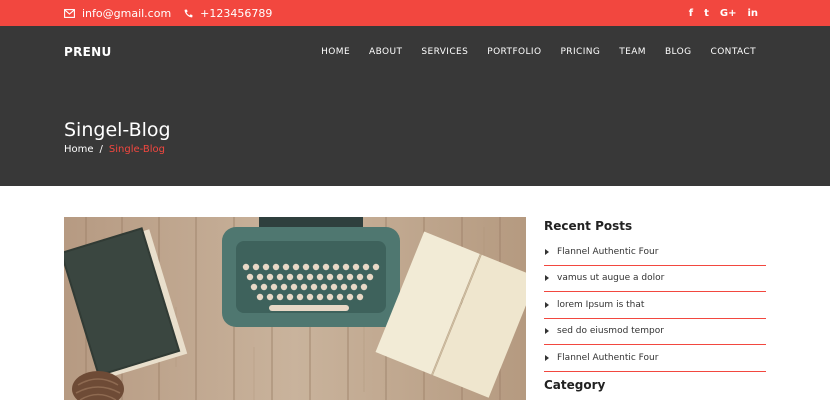  Describe the element at coordinates (137, 149) in the screenshot. I see `breadcrumb-current: Single-Blog` at that location.